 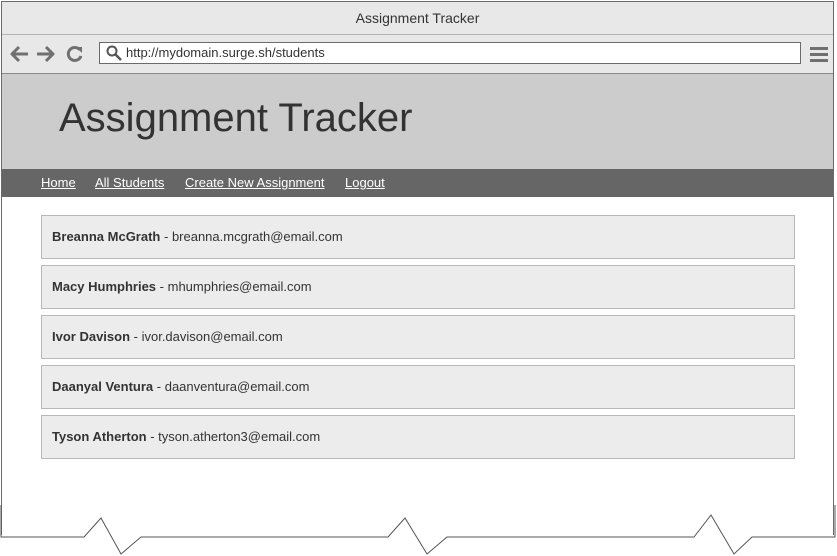 I want to click on search-icon, so click(x=114, y=55).